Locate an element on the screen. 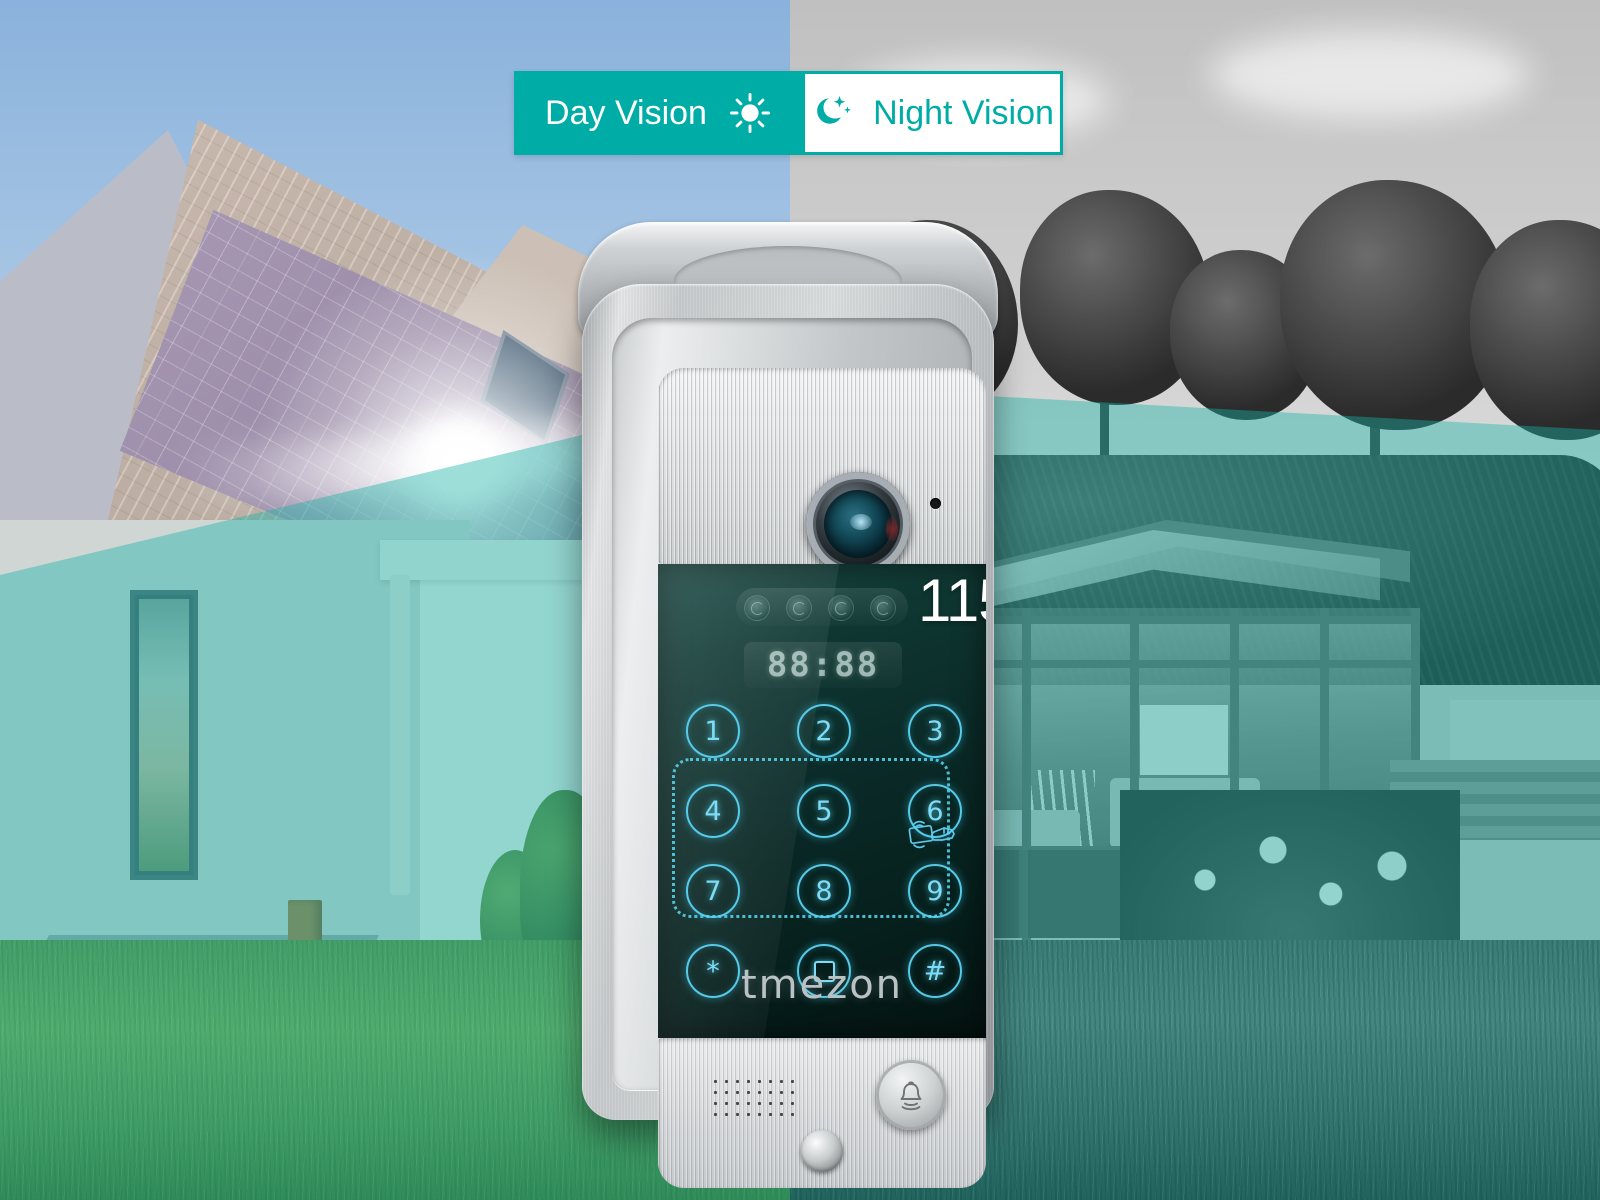  moon-stars-icon is located at coordinates (834, 110).